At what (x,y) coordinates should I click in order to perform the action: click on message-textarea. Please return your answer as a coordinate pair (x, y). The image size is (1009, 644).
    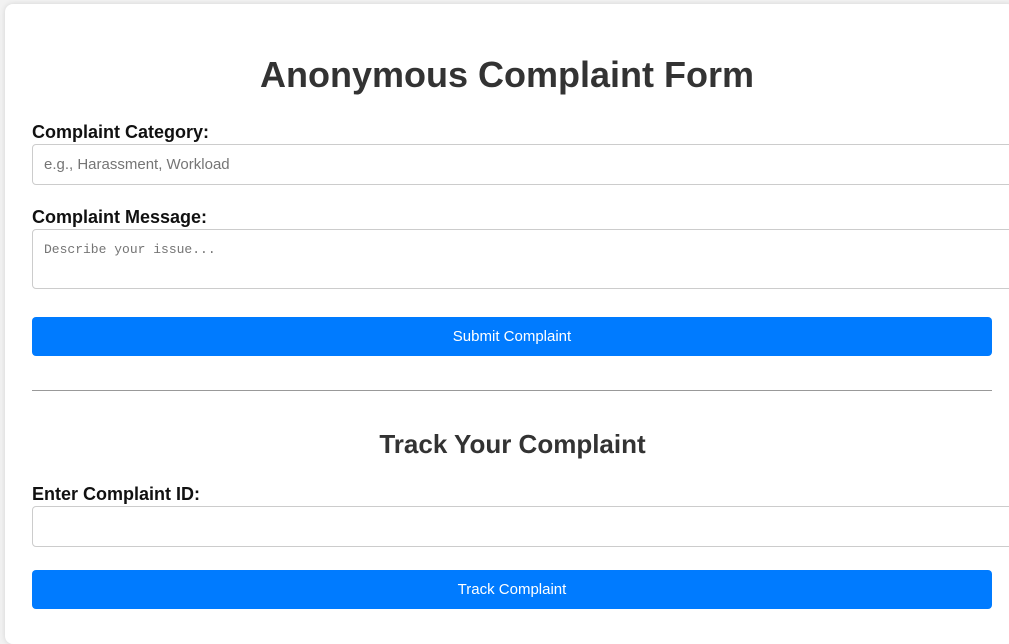
    Looking at the image, I should click on (520, 259).